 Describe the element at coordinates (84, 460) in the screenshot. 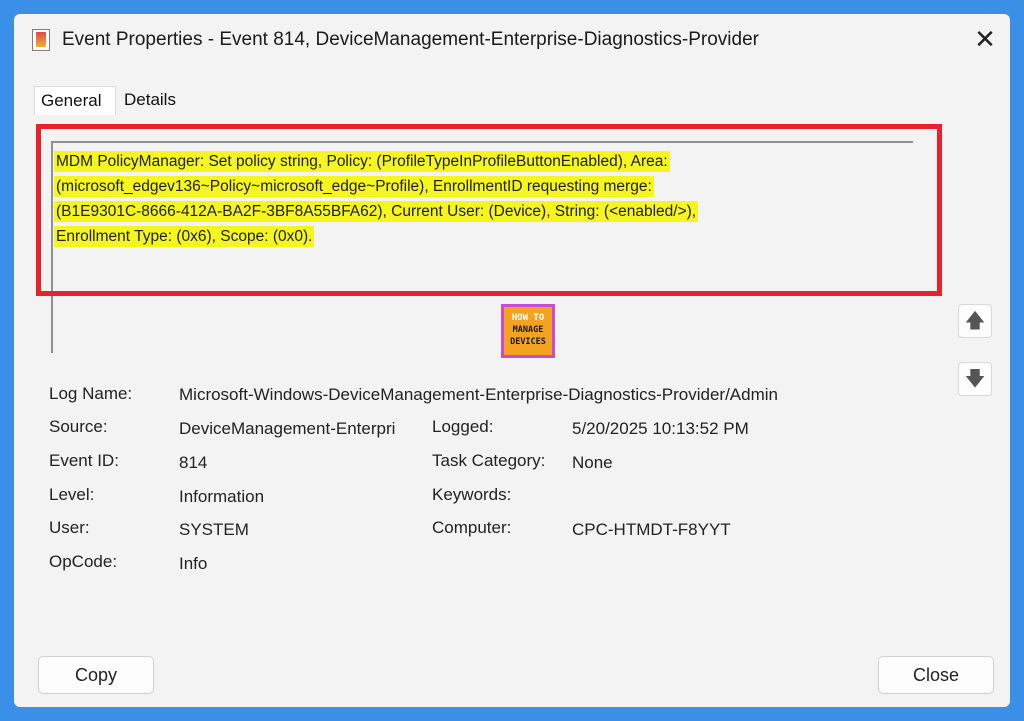

I see `event-id-label: Event ID:` at that location.